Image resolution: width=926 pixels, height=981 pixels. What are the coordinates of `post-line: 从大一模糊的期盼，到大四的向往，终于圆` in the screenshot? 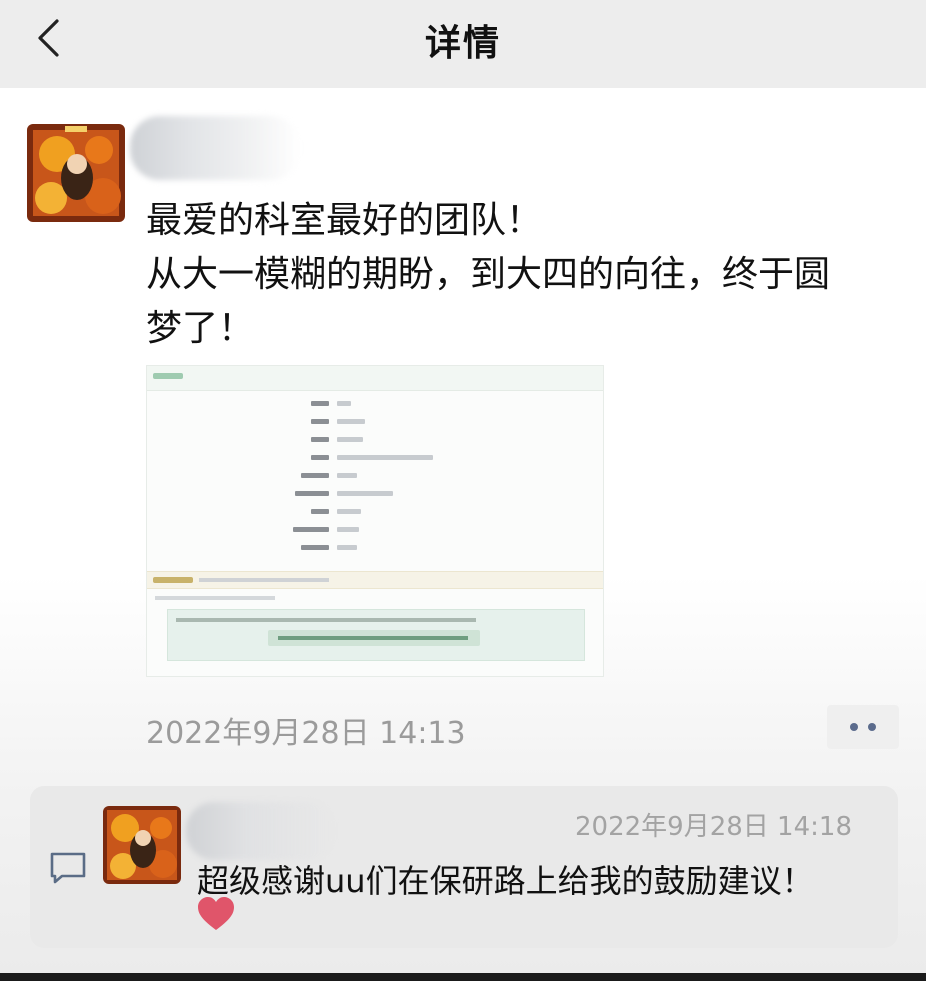 It's located at (488, 274).